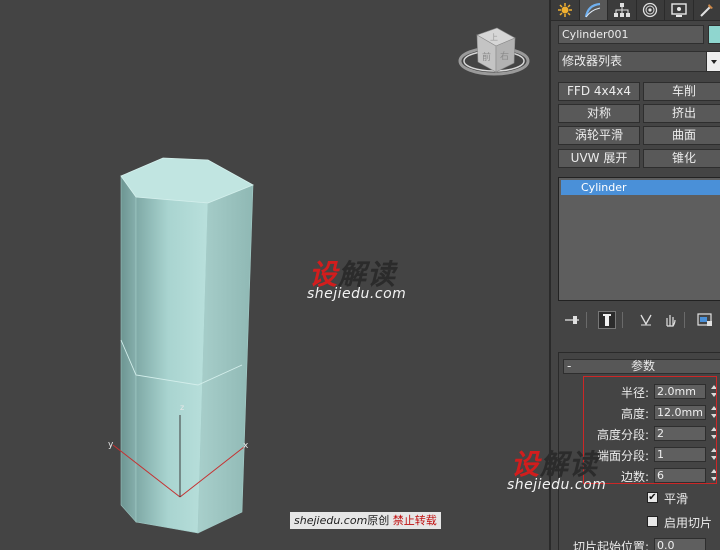 Image resolution: width=720 pixels, height=550 pixels. I want to click on parameters-rollout-header: - 参数, so click(641, 366).